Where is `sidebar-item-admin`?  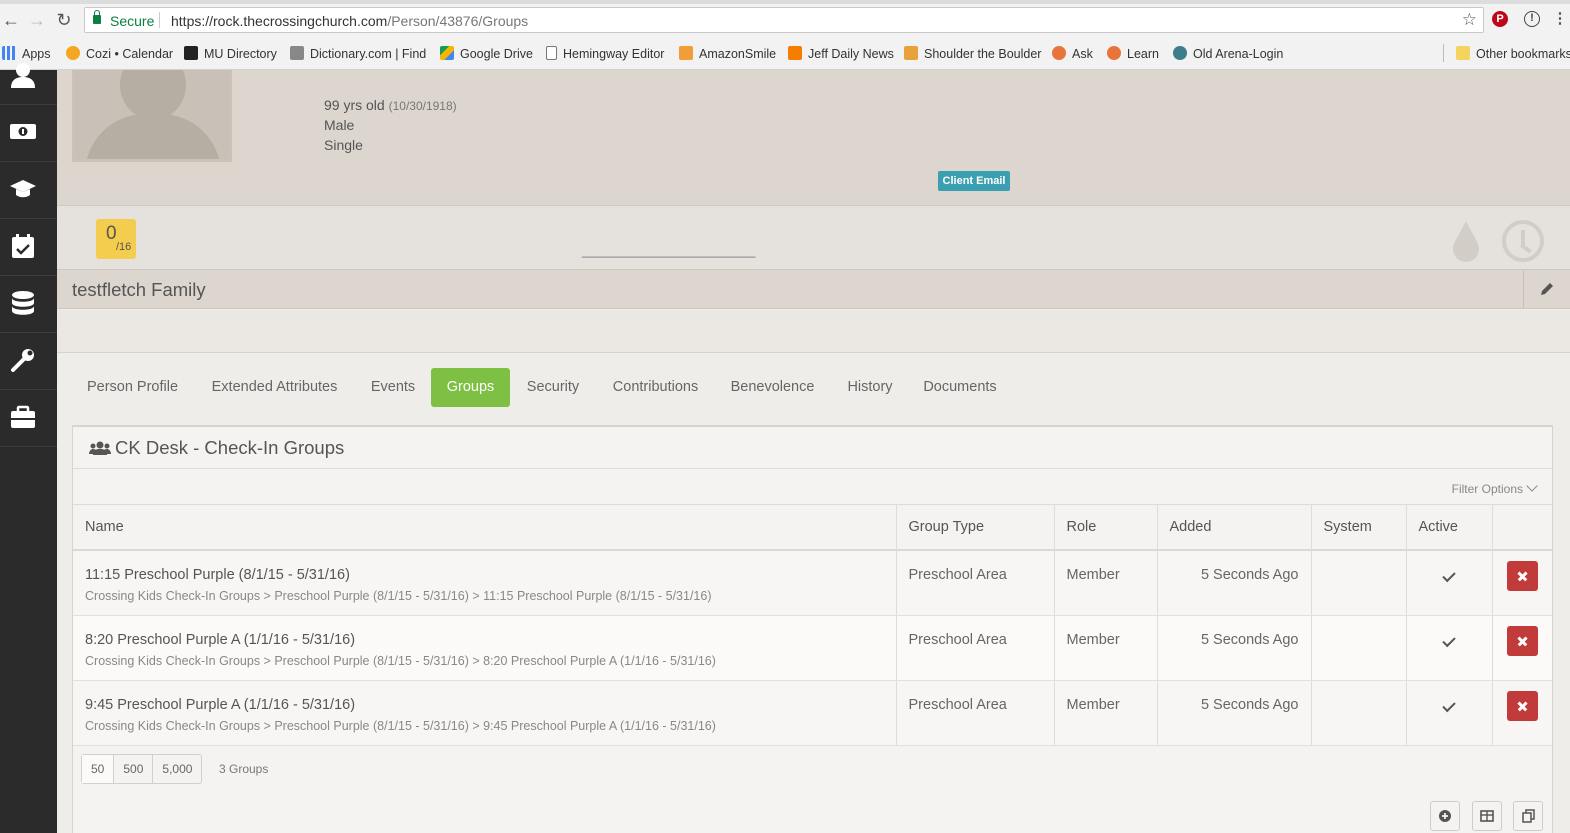 sidebar-item-admin is located at coordinates (28, 418).